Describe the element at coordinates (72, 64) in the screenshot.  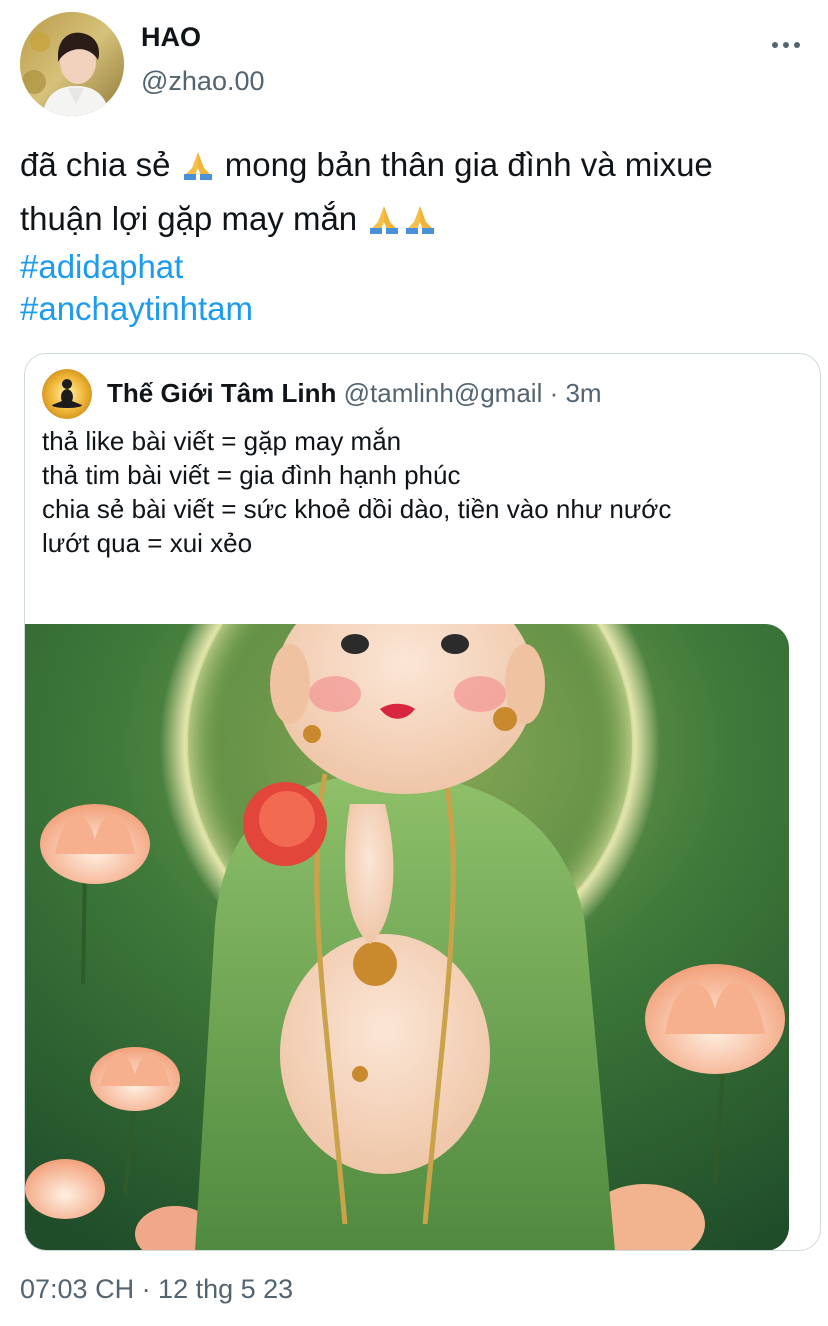
I see `author-avatar` at that location.